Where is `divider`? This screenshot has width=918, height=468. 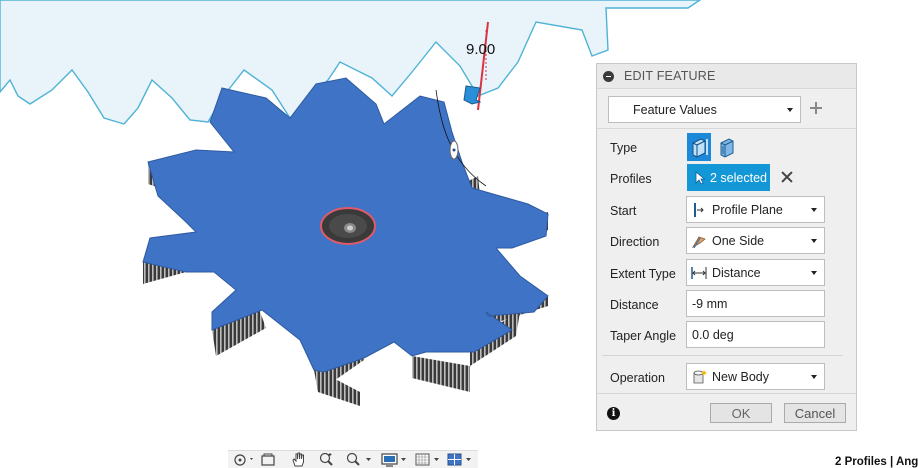
divider is located at coordinates (722, 355).